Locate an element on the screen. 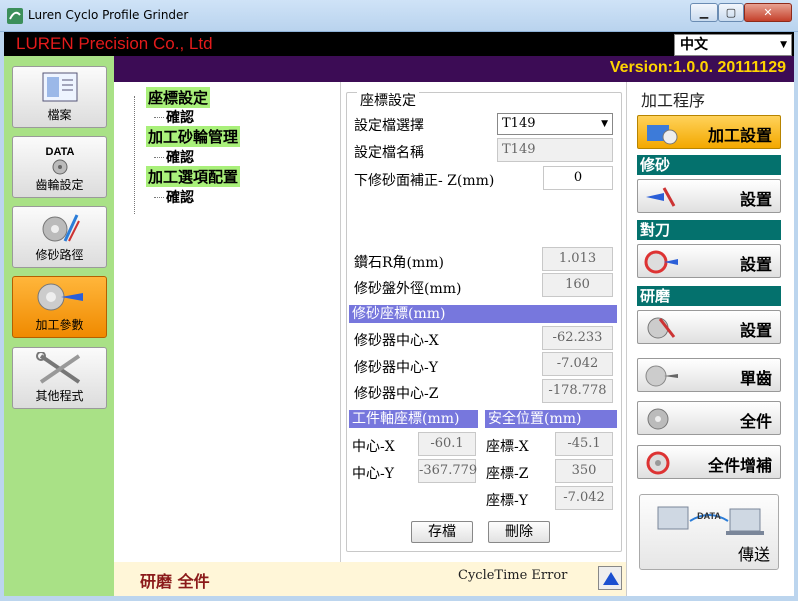 This screenshot has width=798, height=601. dresser-icon is located at coordinates (661, 197).